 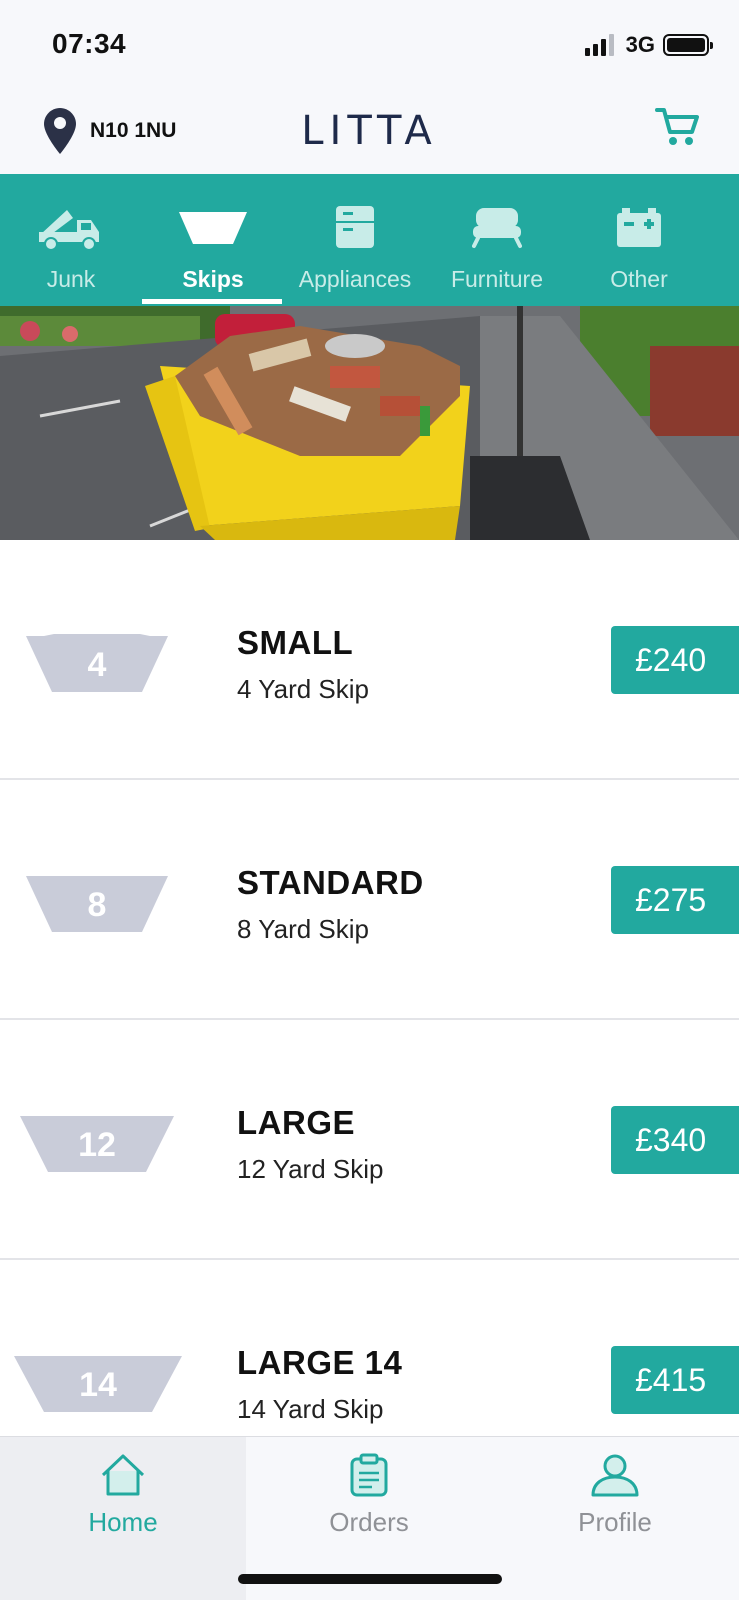 I want to click on cart-icon, so click(x=677, y=126).